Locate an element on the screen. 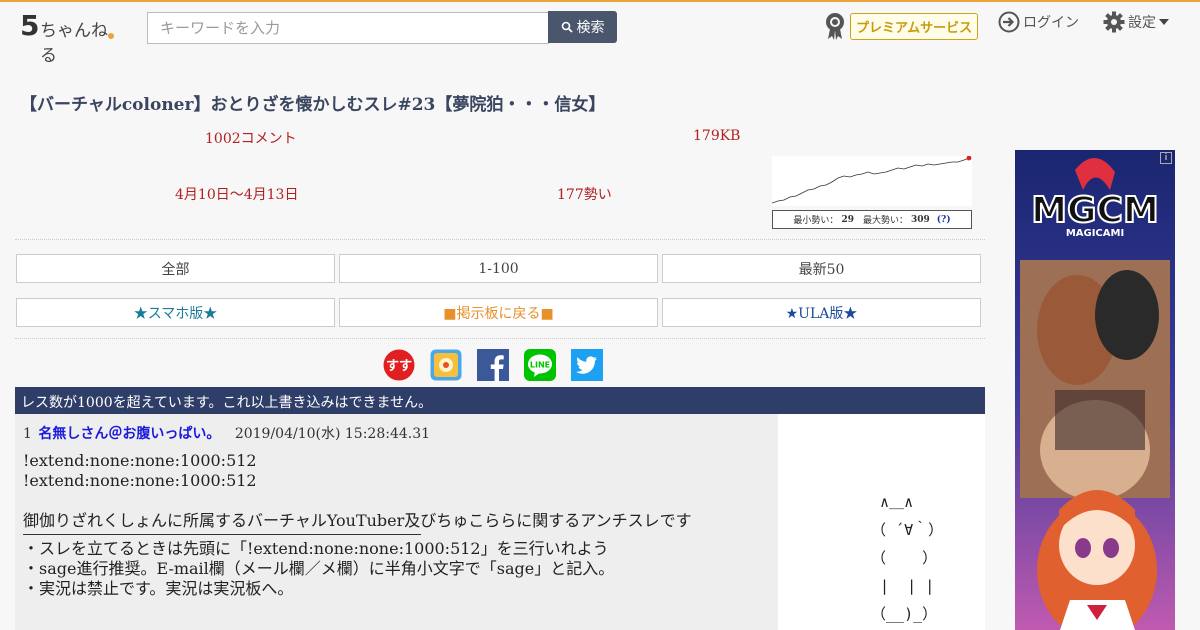  search-button: 検索 is located at coordinates (582, 27).